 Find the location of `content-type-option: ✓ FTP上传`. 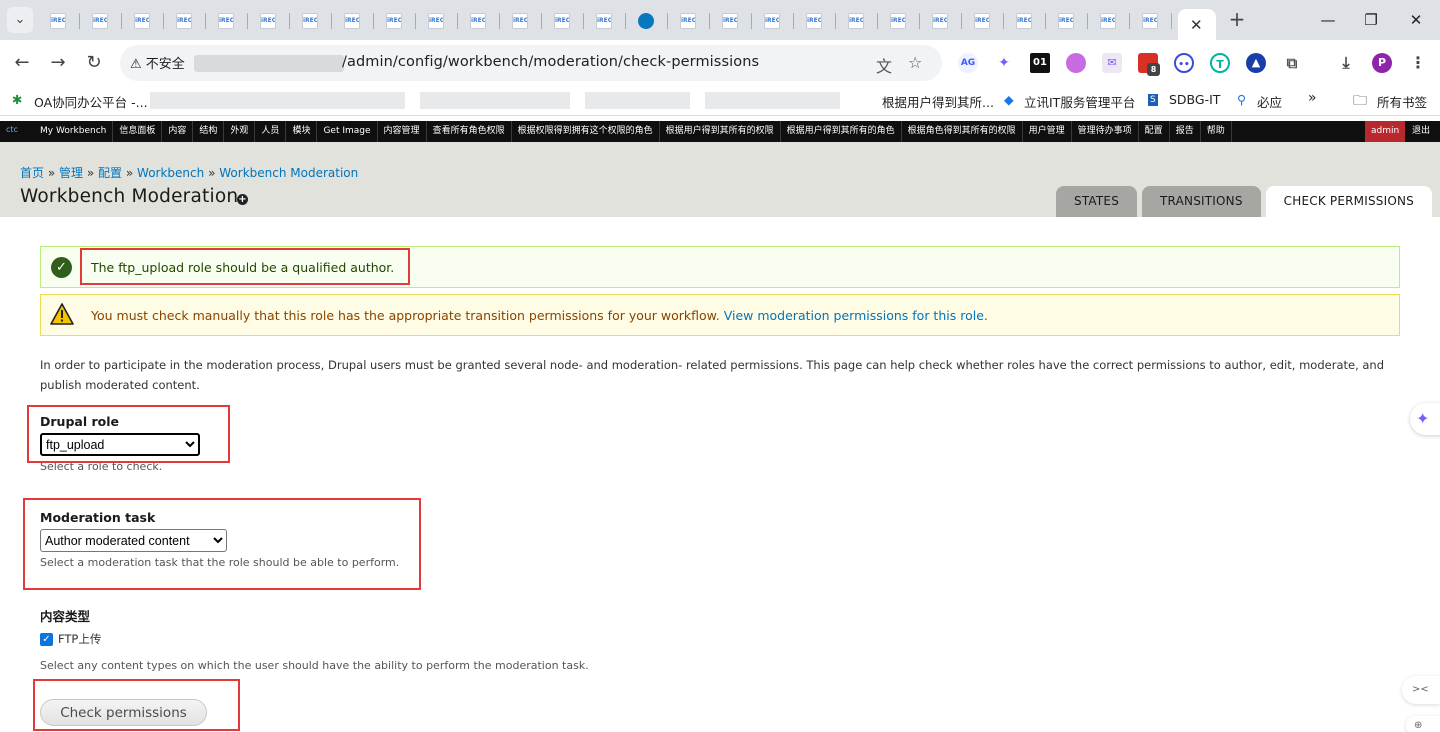

content-type-option: ✓ FTP上传 is located at coordinates (70, 639).